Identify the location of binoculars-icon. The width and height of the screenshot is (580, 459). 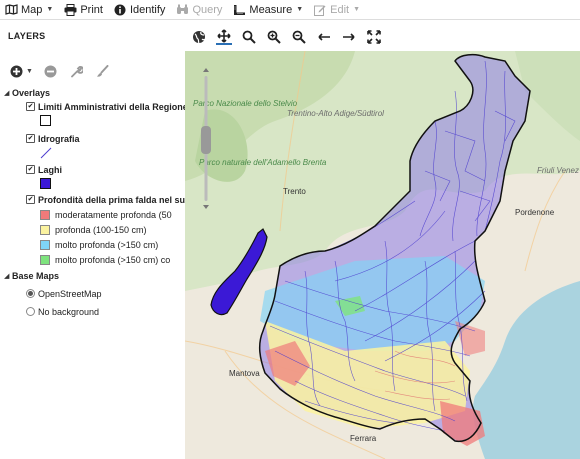
(182, 10).